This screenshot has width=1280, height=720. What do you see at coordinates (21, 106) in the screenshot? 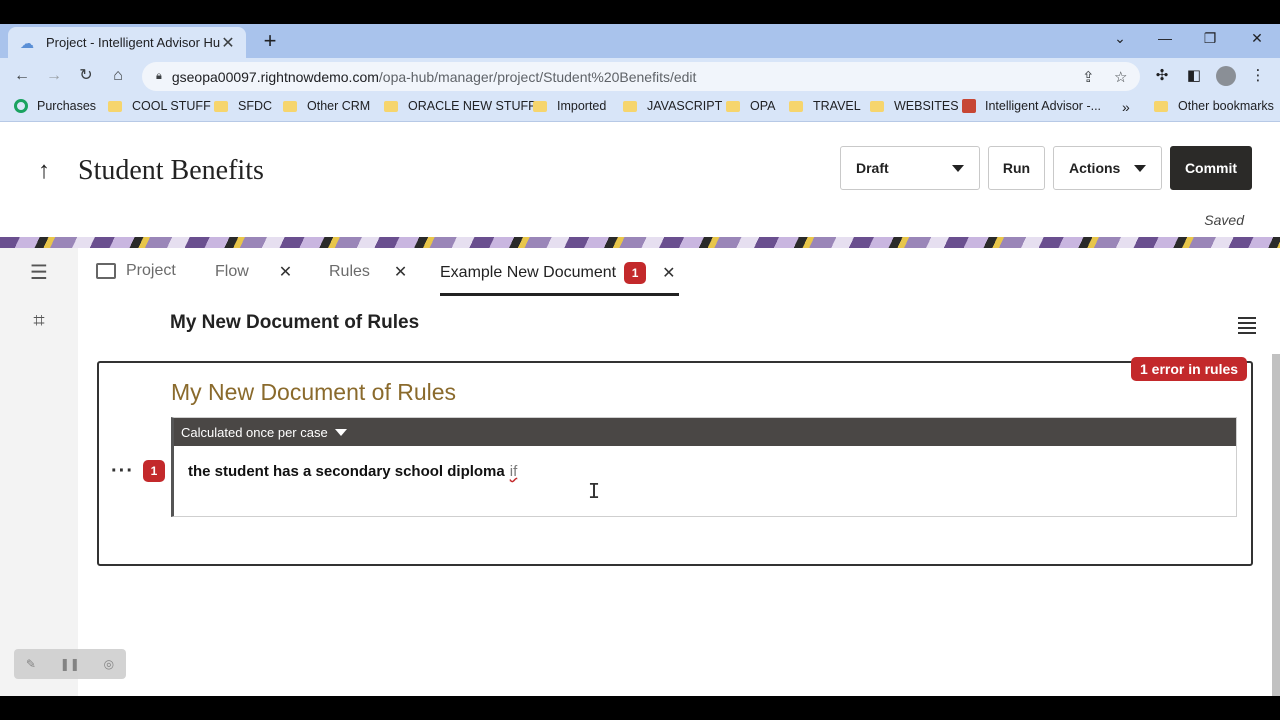
I see `bookmark-site-icon` at bounding box center [21, 106].